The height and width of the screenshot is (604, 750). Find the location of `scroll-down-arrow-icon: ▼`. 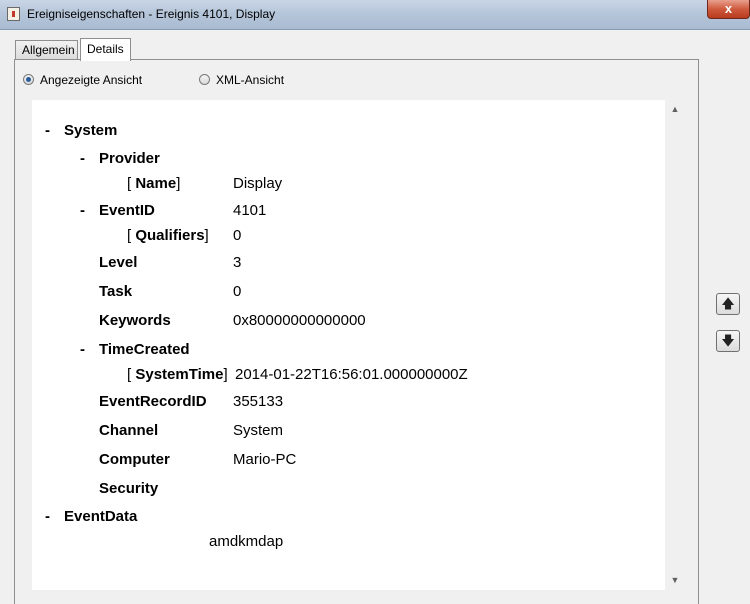

scroll-down-arrow-icon: ▼ is located at coordinates (675, 580).